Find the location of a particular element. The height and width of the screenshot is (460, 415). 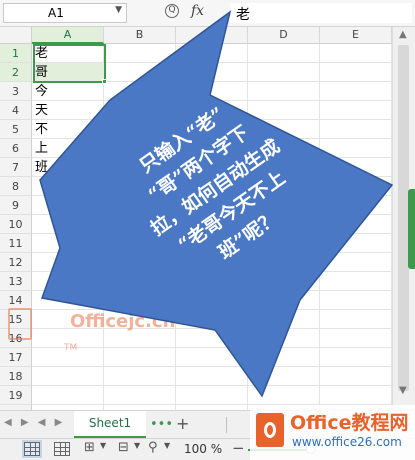

eye-protection-icon: ⚲ is located at coordinates (153, 447).